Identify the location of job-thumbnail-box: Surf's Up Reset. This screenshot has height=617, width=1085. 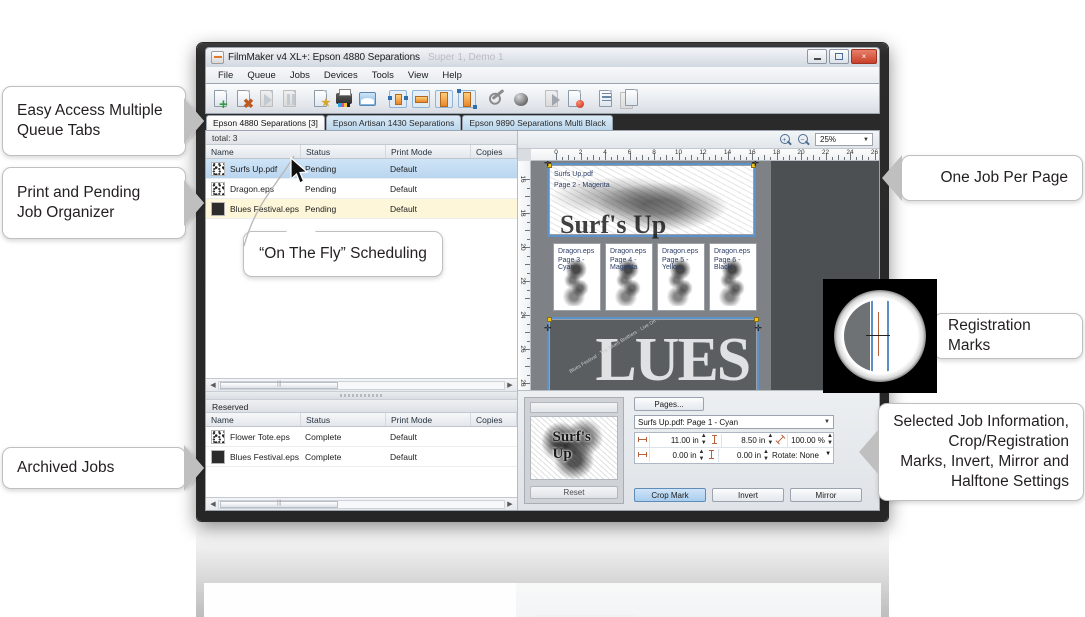
(574, 450).